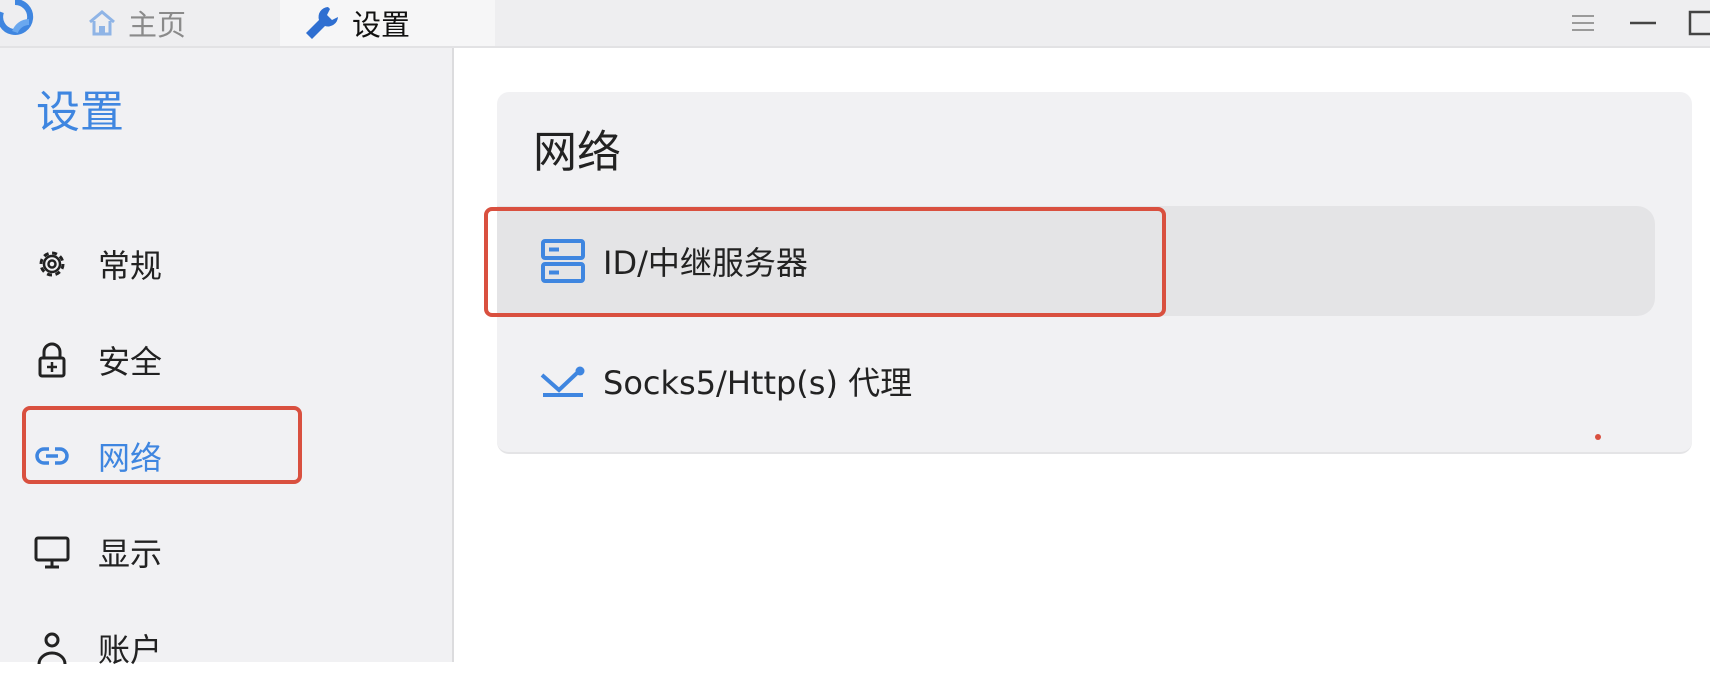  What do you see at coordinates (52, 360) in the screenshot?
I see `lock-icon` at bounding box center [52, 360].